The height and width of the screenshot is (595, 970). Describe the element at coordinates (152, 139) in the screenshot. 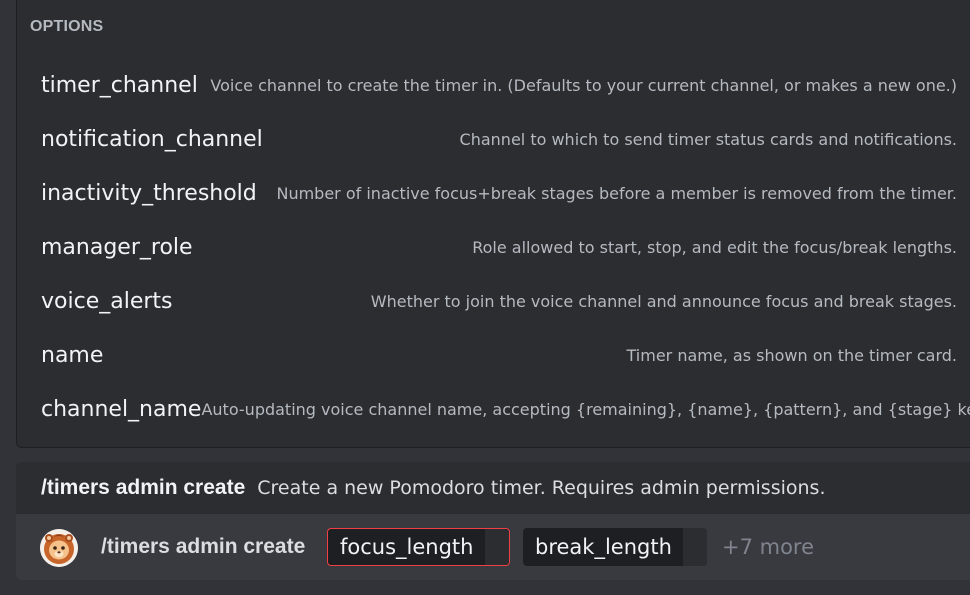

I see `option-name: notification_channel` at that location.